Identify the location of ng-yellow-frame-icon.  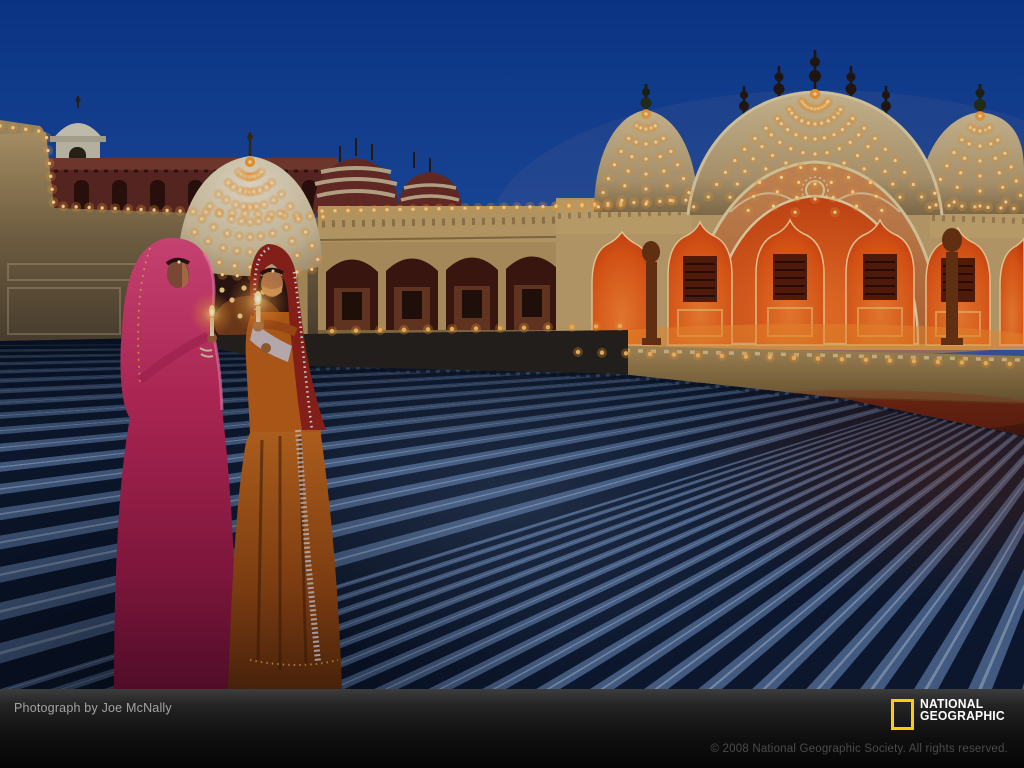
(902, 714).